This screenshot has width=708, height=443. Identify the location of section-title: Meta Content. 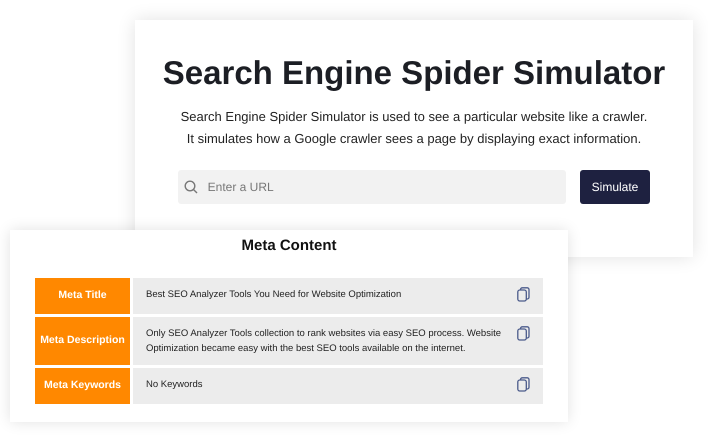
(289, 246).